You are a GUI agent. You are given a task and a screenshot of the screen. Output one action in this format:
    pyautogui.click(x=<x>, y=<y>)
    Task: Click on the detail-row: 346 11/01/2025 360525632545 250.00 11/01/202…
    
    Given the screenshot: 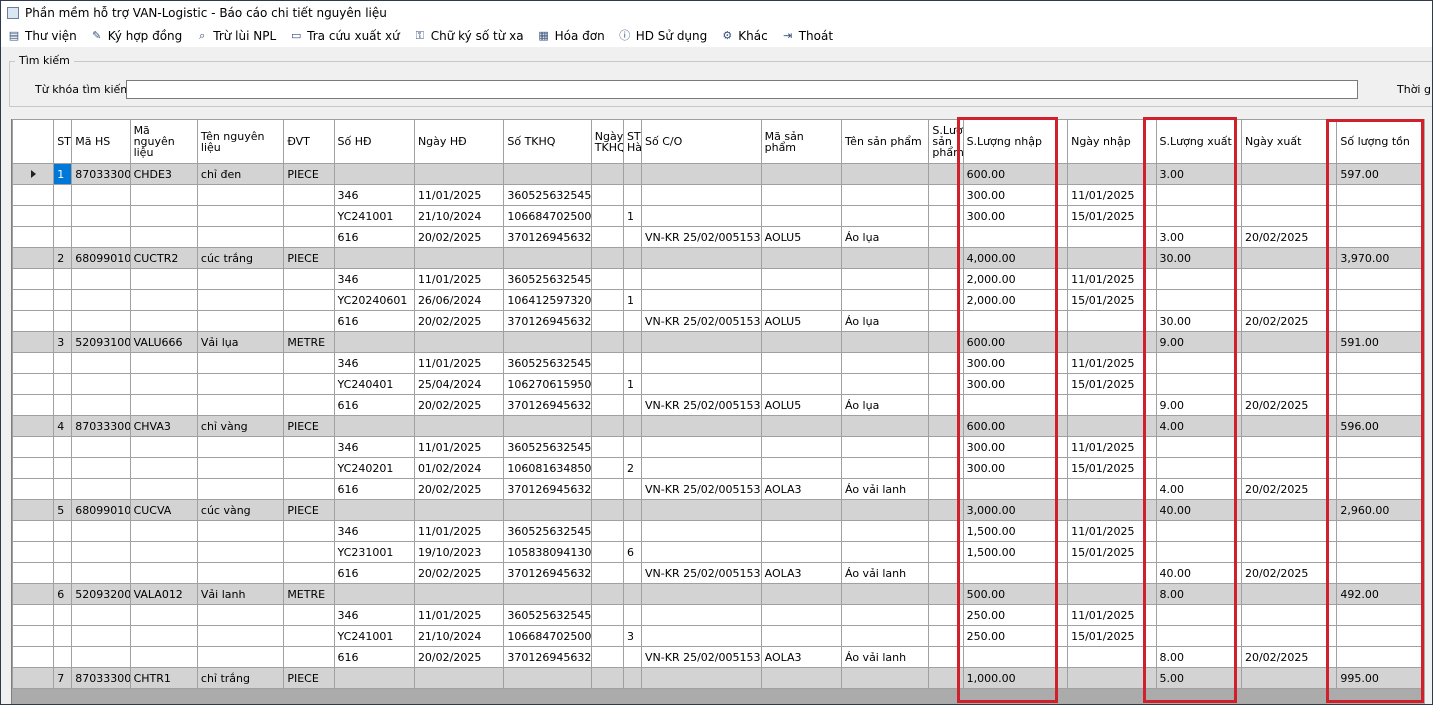 What is the action you would take?
    pyautogui.click(x=717, y=615)
    